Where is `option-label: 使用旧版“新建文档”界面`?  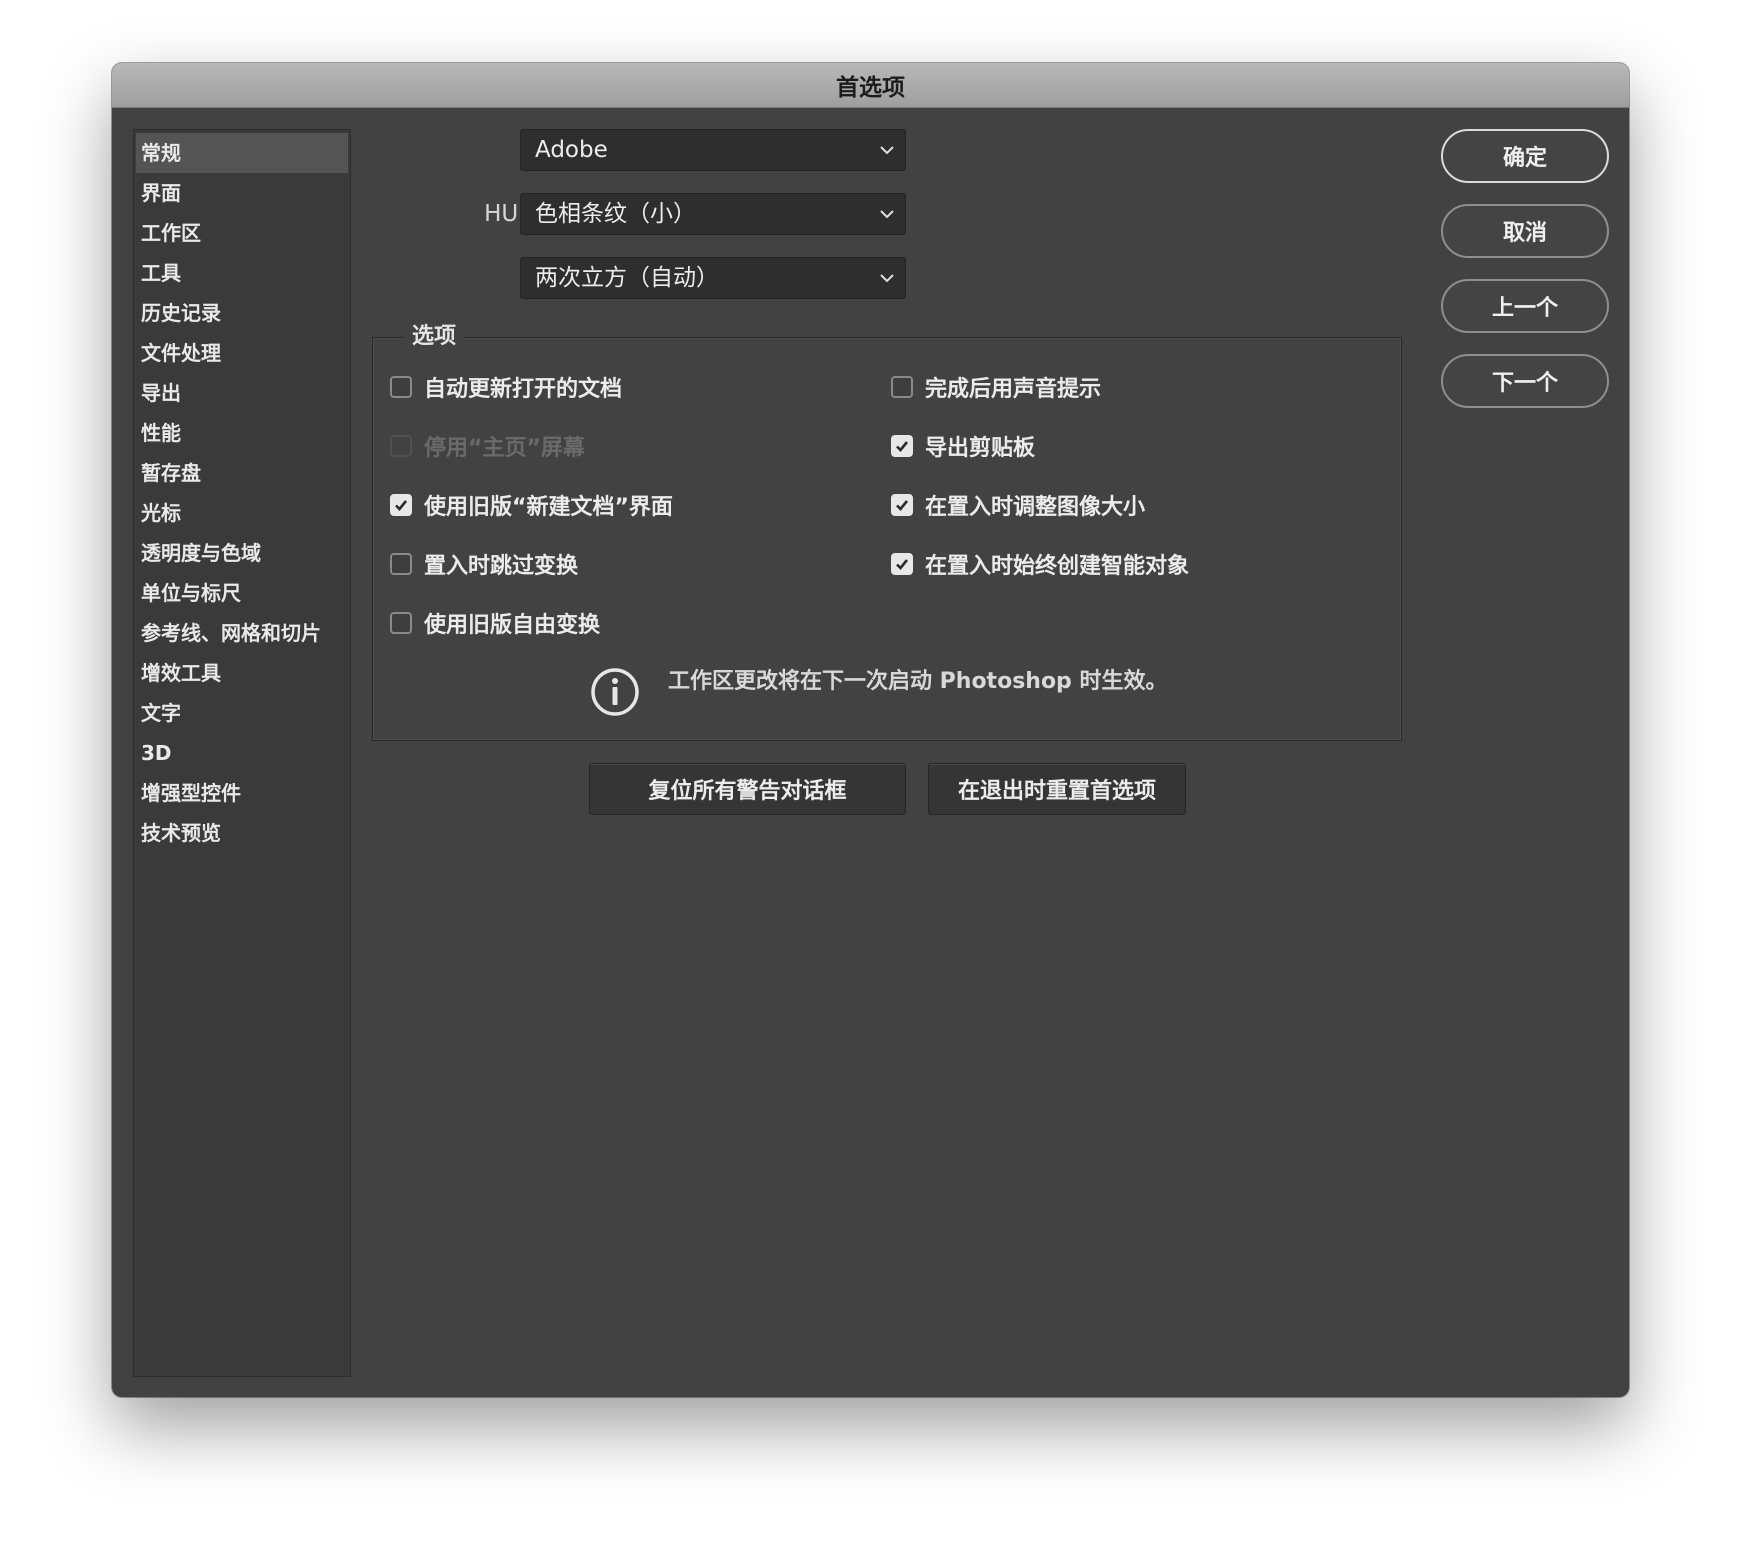
option-label: 使用旧版“新建文档”界面 is located at coordinates (548, 507).